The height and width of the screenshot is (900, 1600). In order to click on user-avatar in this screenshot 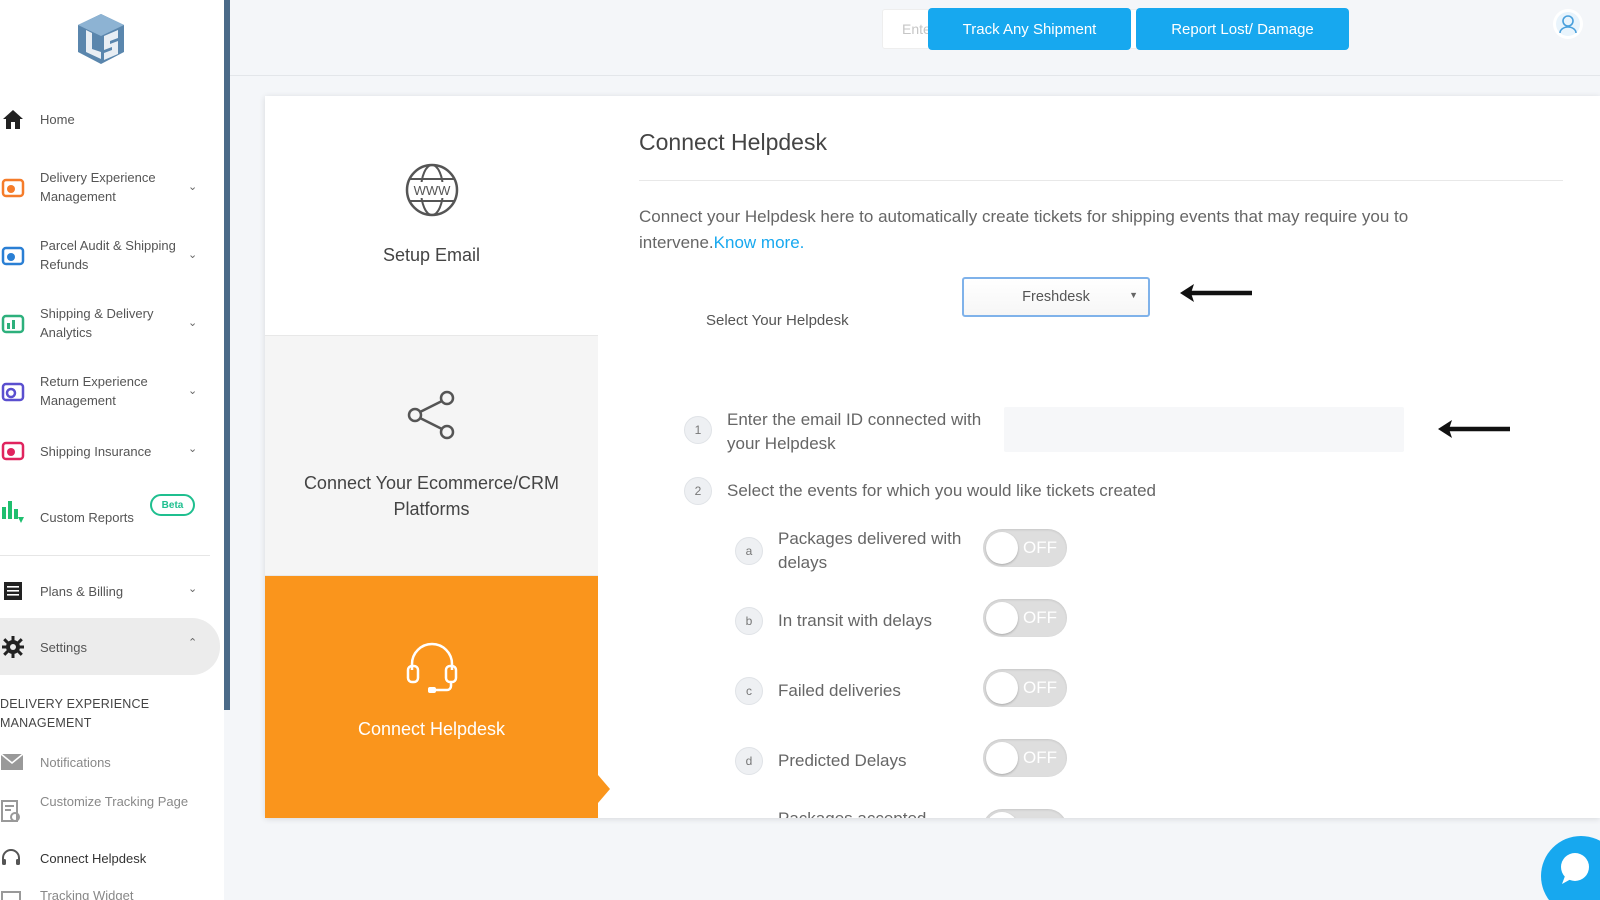, I will do `click(1568, 24)`.